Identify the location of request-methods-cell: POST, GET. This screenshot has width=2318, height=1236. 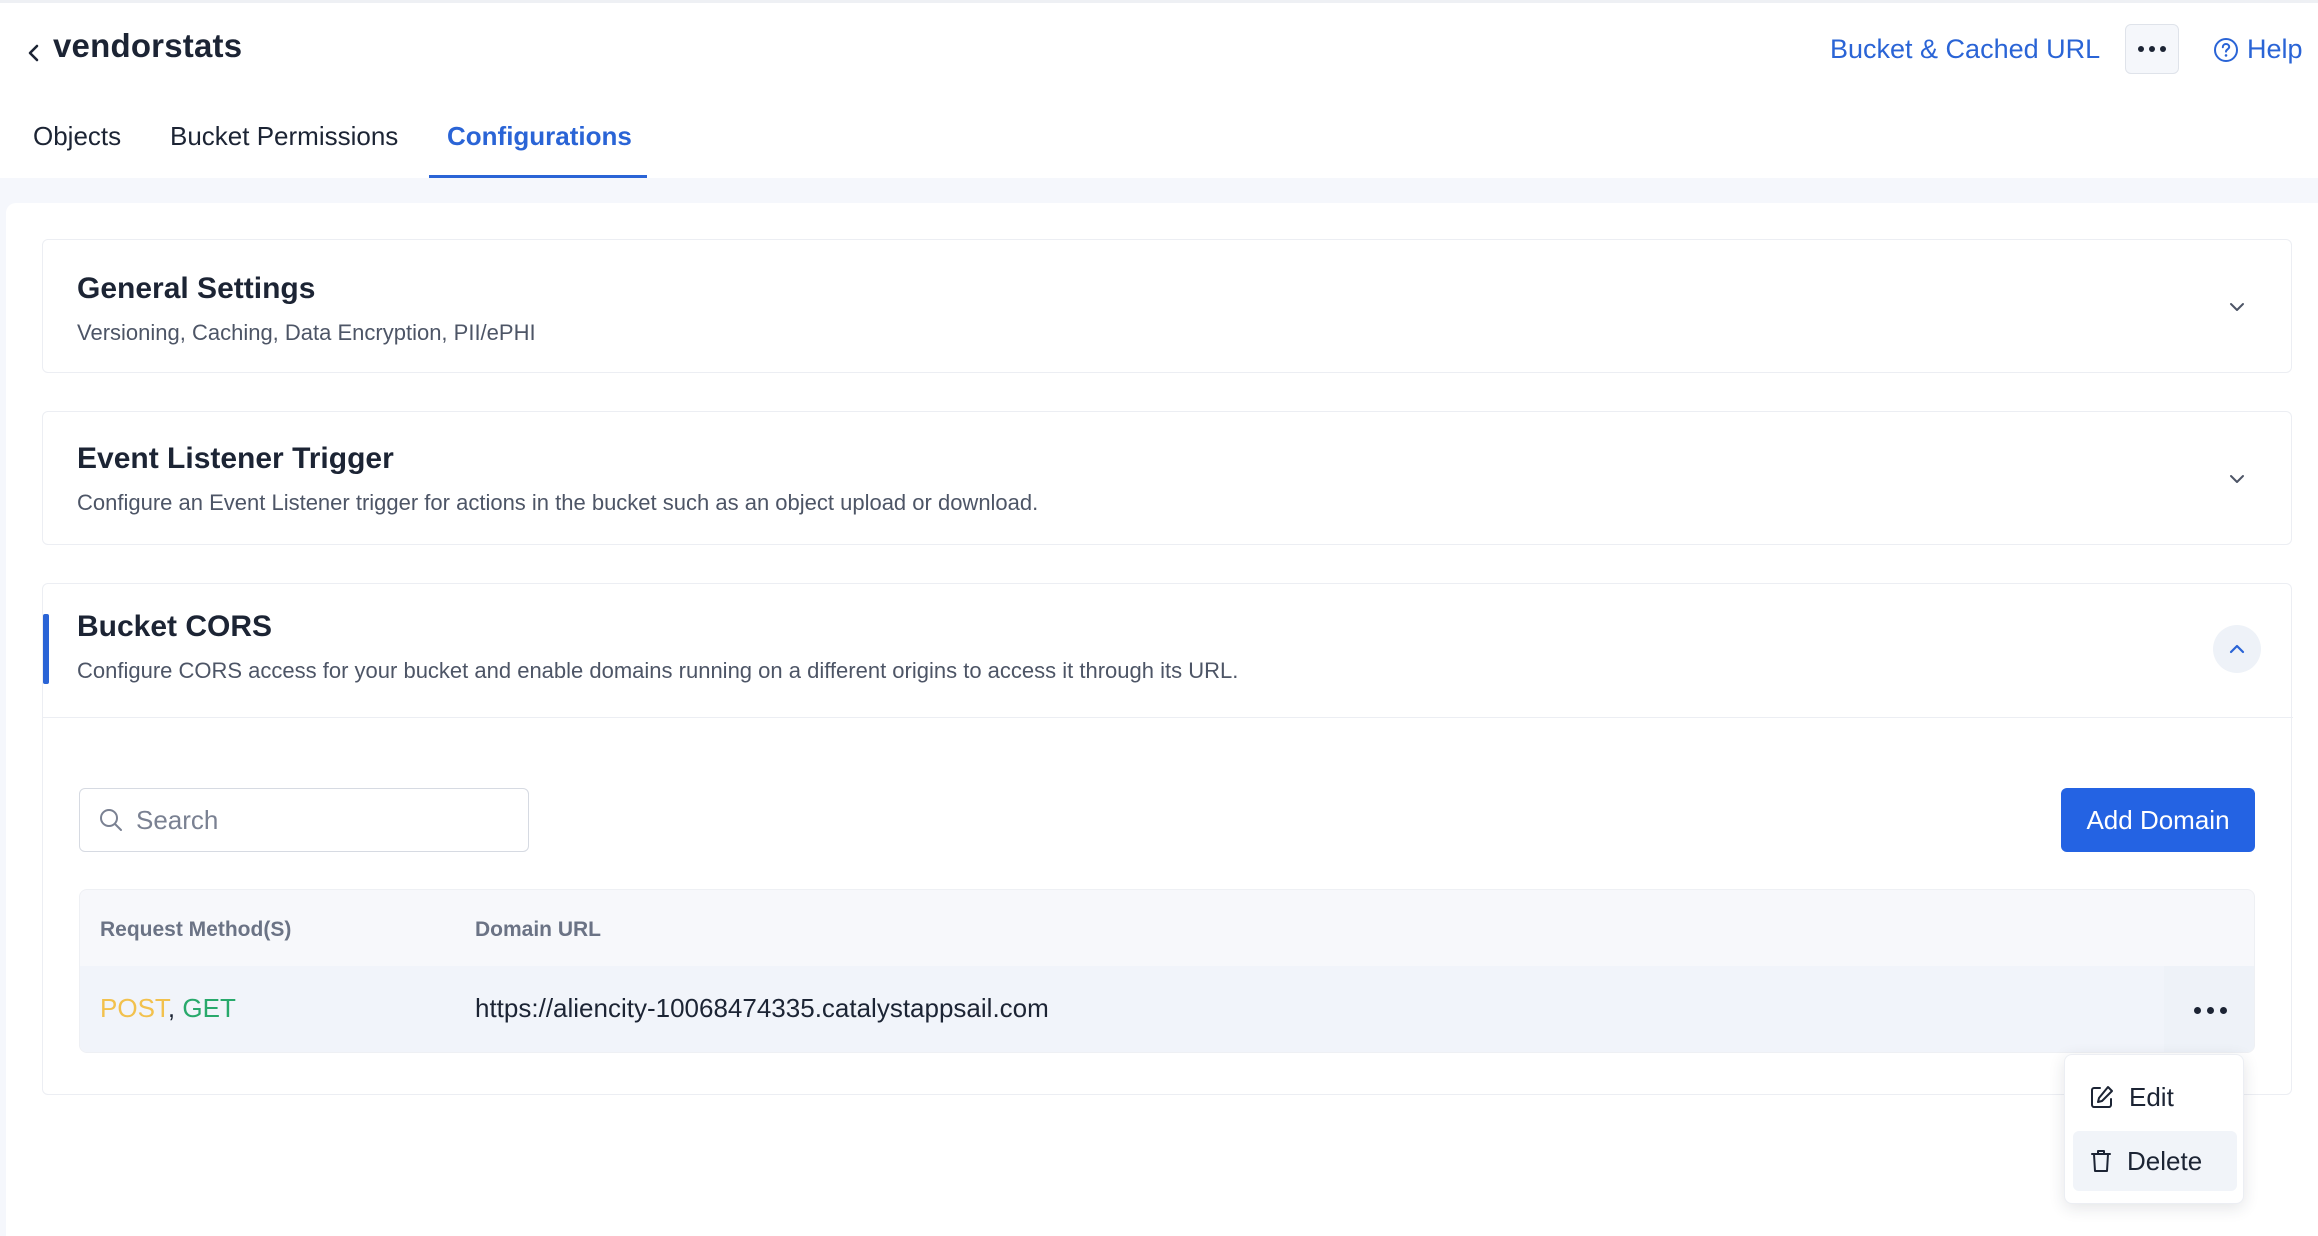
(168, 1008).